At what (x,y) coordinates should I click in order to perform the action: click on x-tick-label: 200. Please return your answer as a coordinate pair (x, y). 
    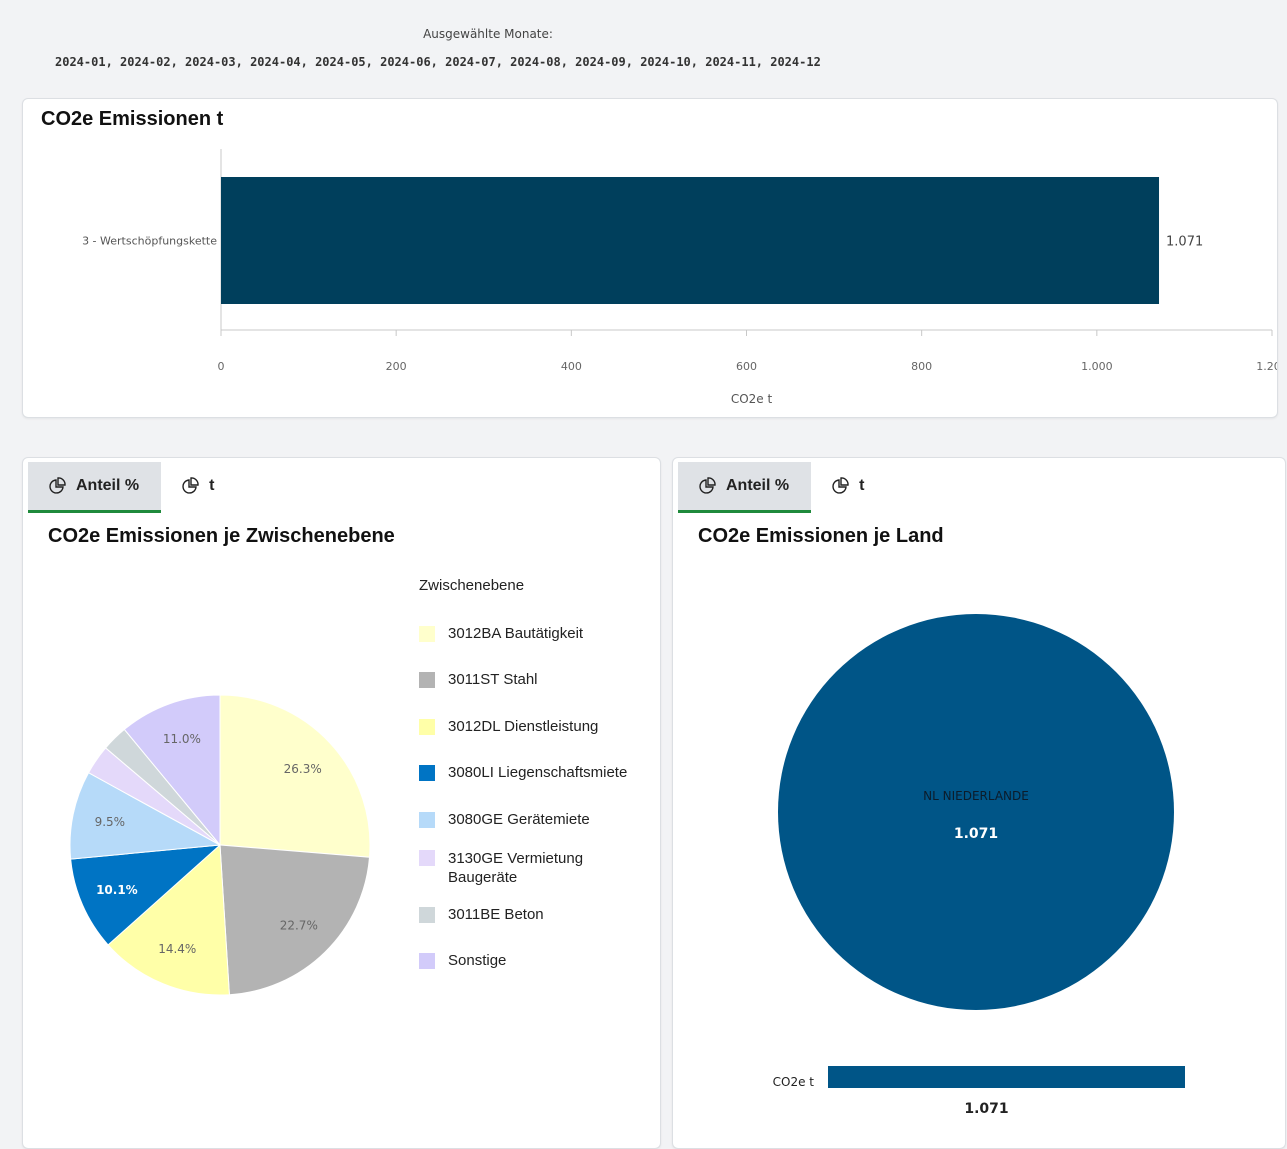
    Looking at the image, I should click on (396, 366).